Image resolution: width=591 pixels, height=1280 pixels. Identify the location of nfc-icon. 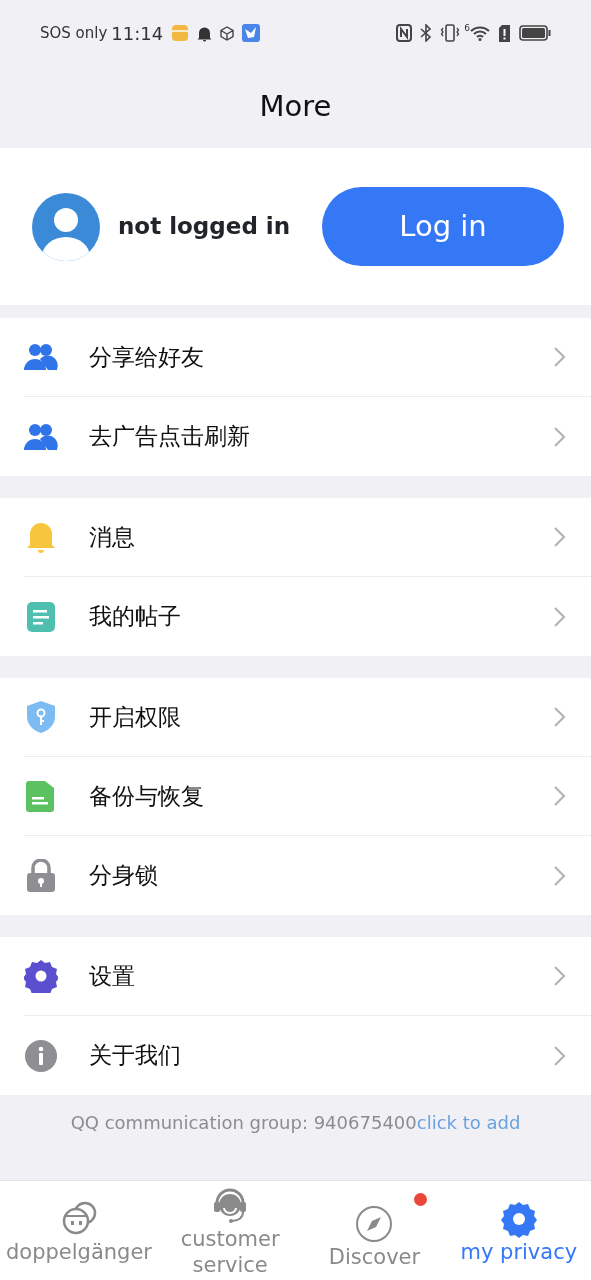
(404, 33).